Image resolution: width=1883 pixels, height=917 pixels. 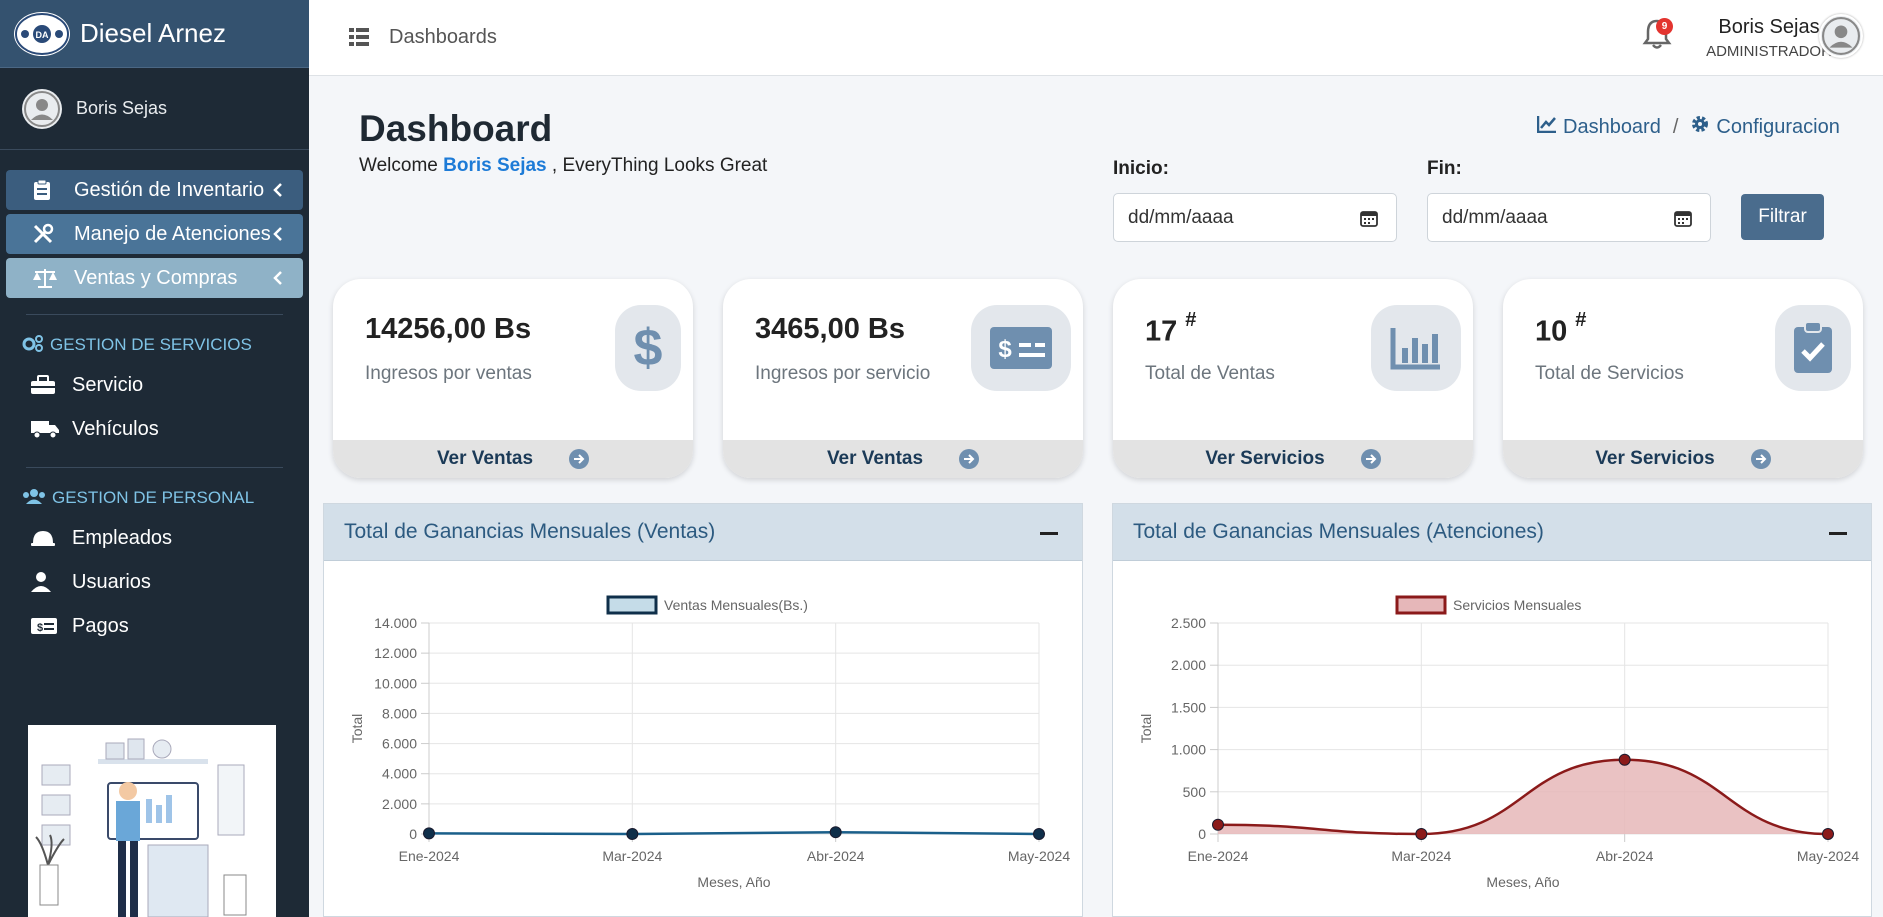 What do you see at coordinates (1444, 168) in the screenshot?
I see `fin-label: Fin:` at bounding box center [1444, 168].